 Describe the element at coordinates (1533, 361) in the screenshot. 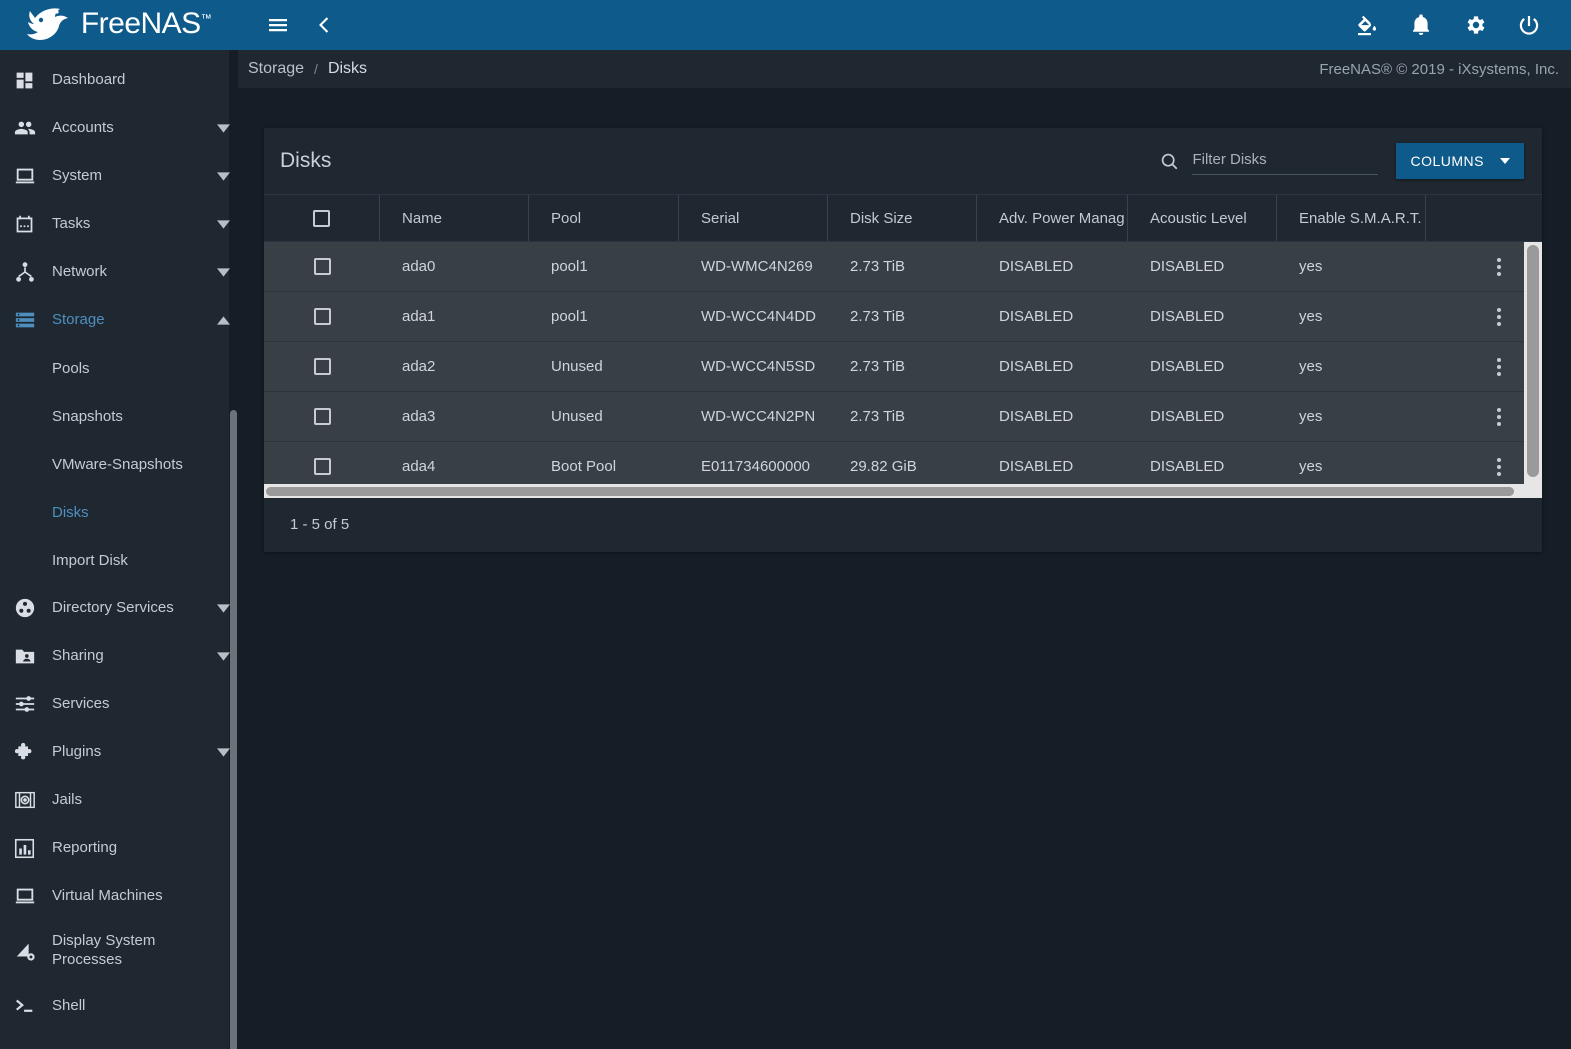

I see `table-vertical-scrollbar-thumb` at that location.